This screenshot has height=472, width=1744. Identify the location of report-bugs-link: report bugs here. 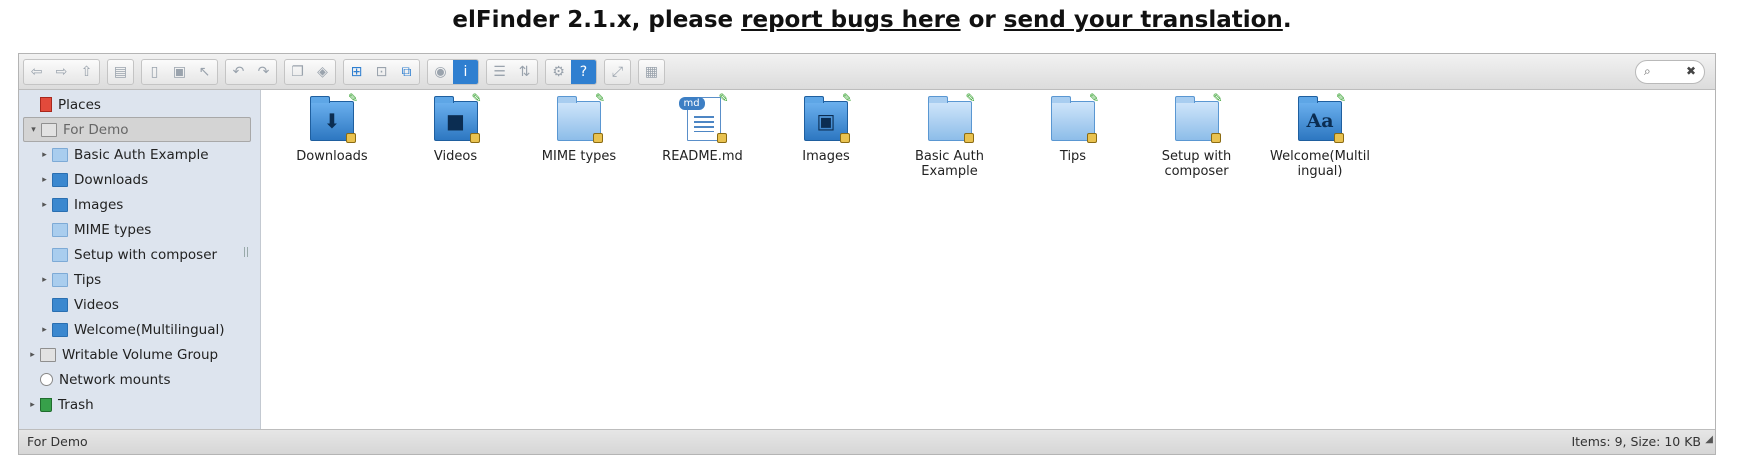
(850, 20).